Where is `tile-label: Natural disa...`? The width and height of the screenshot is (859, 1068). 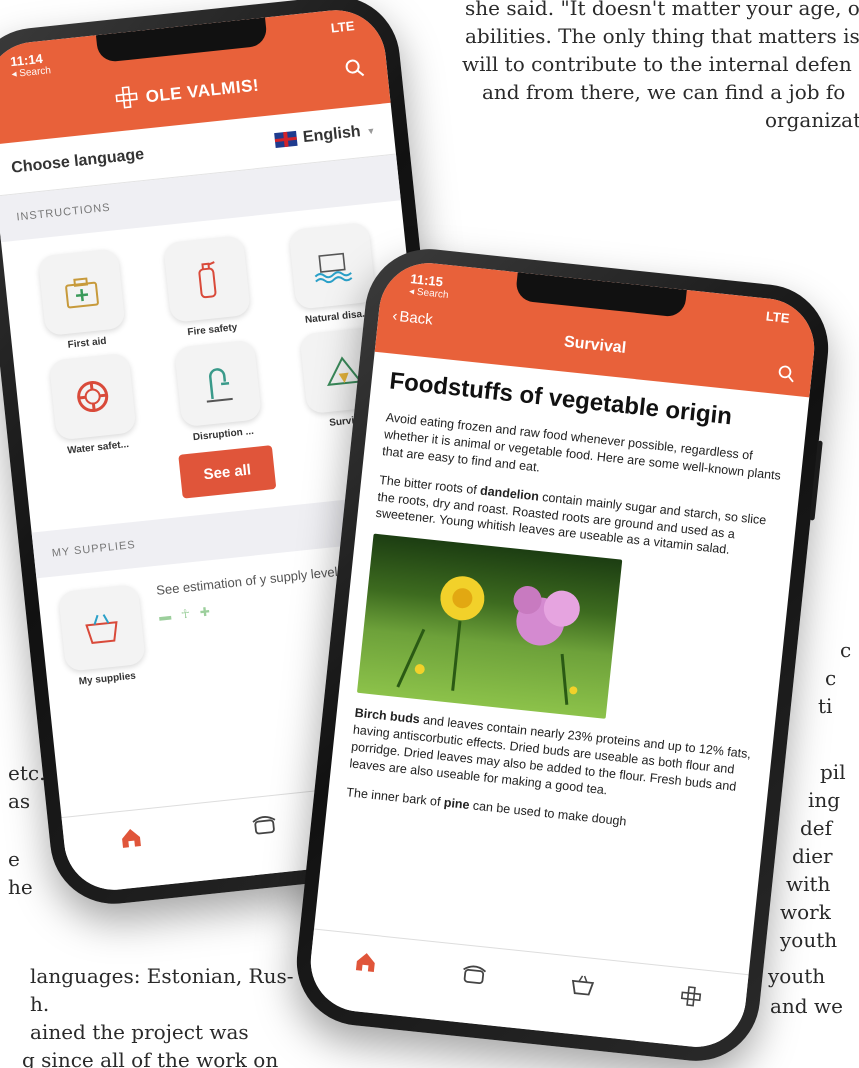
tile-label: Natural disa... is located at coordinates (337, 317).